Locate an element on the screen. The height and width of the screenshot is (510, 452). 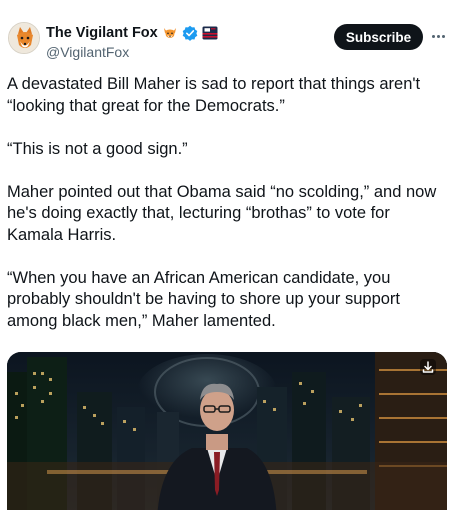
tweet-header: The Vigilant Fox @VigilantFox Subscribe is located at coordinates (226, 35).